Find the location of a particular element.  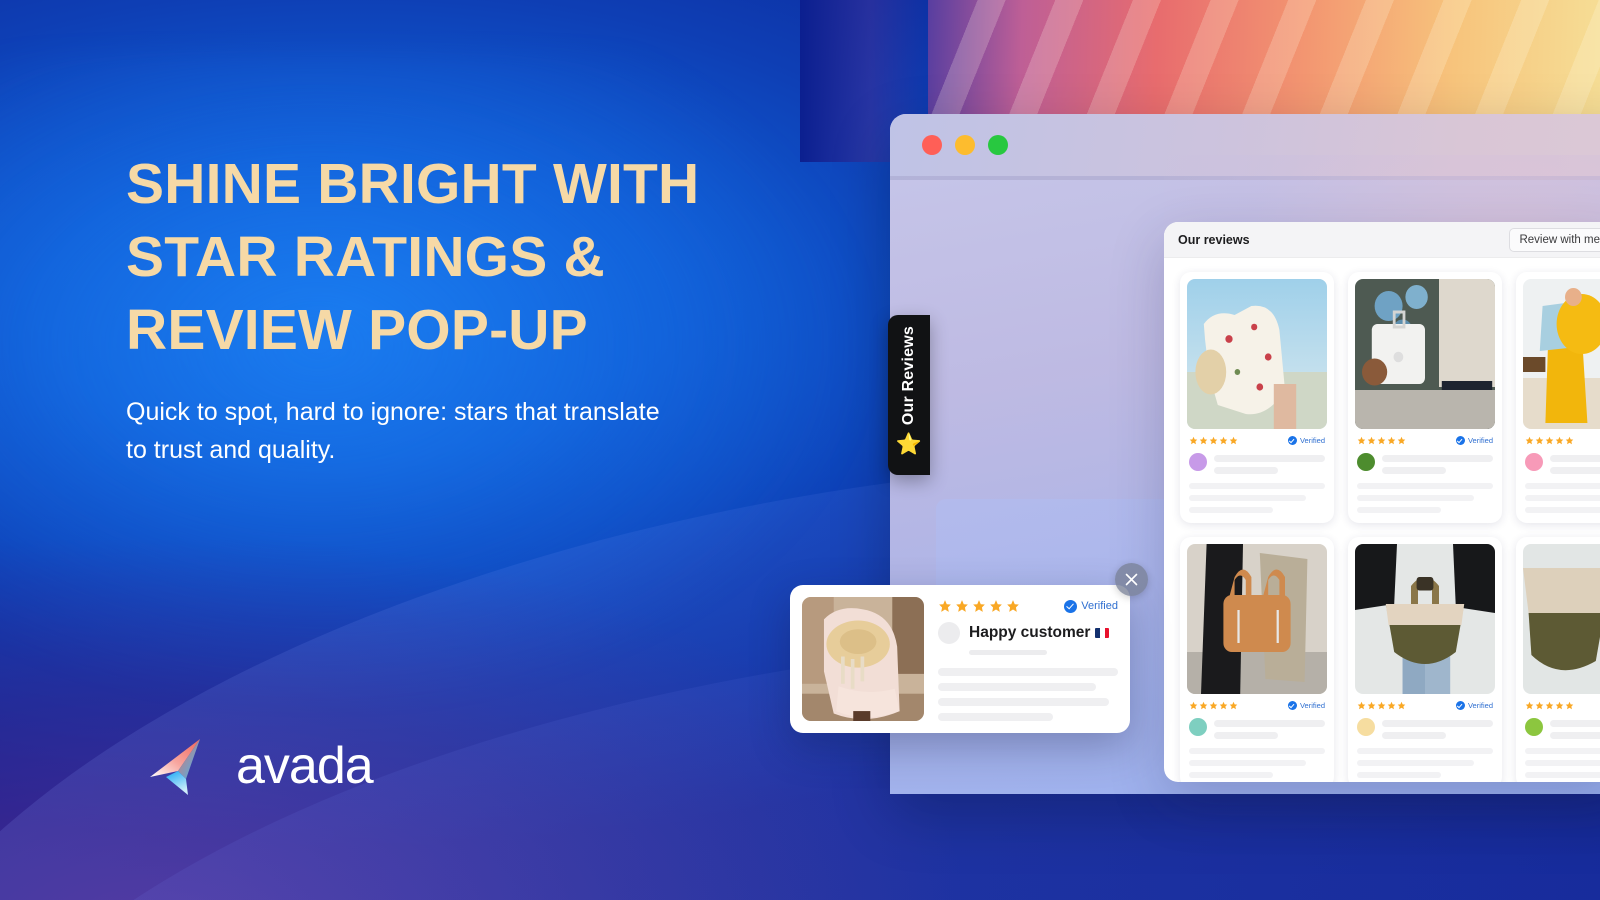

headline-line-2: STAR RATINGS & is located at coordinates (365, 257).